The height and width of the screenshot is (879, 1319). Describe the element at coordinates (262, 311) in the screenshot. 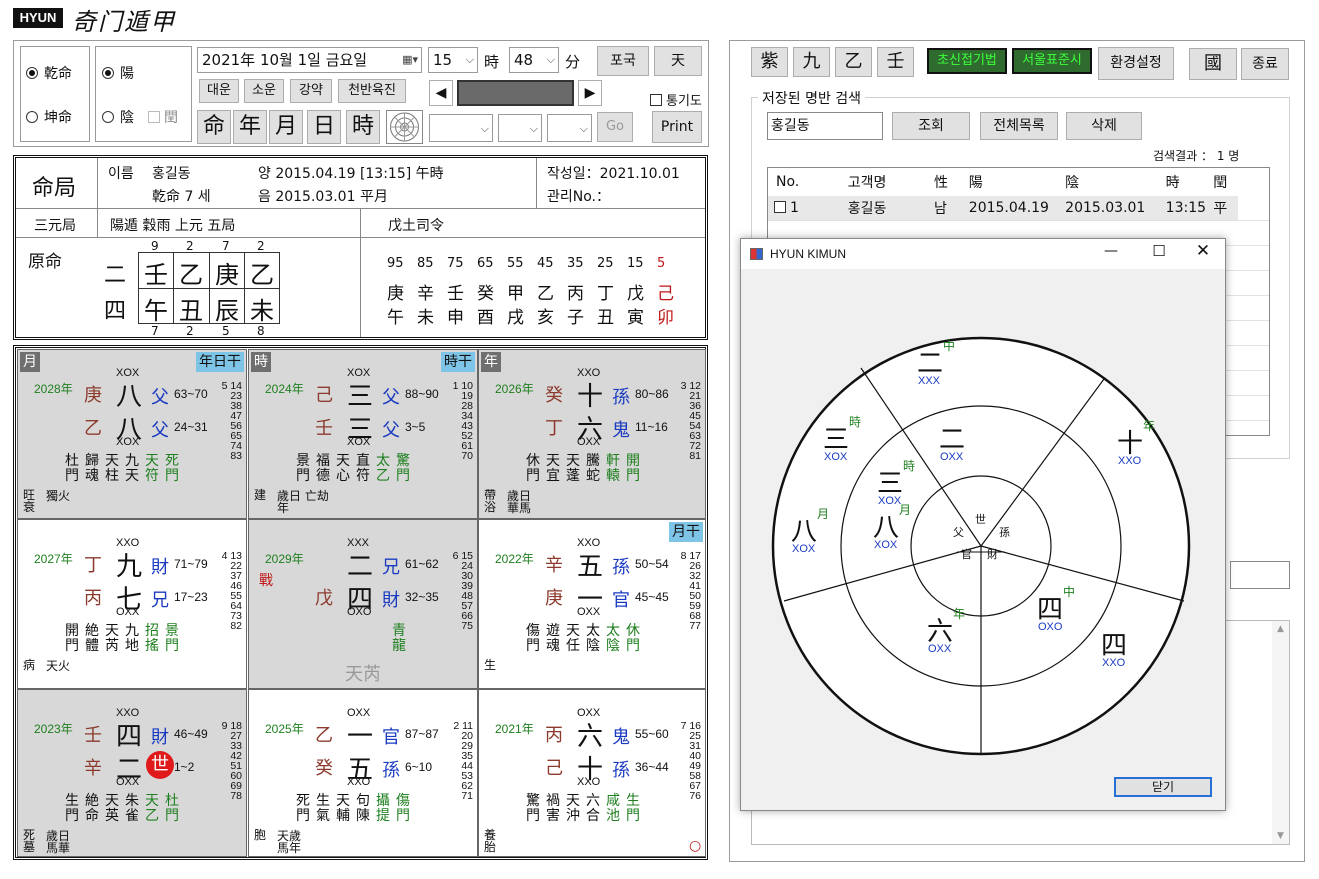

I see `branch-year: 未` at that location.